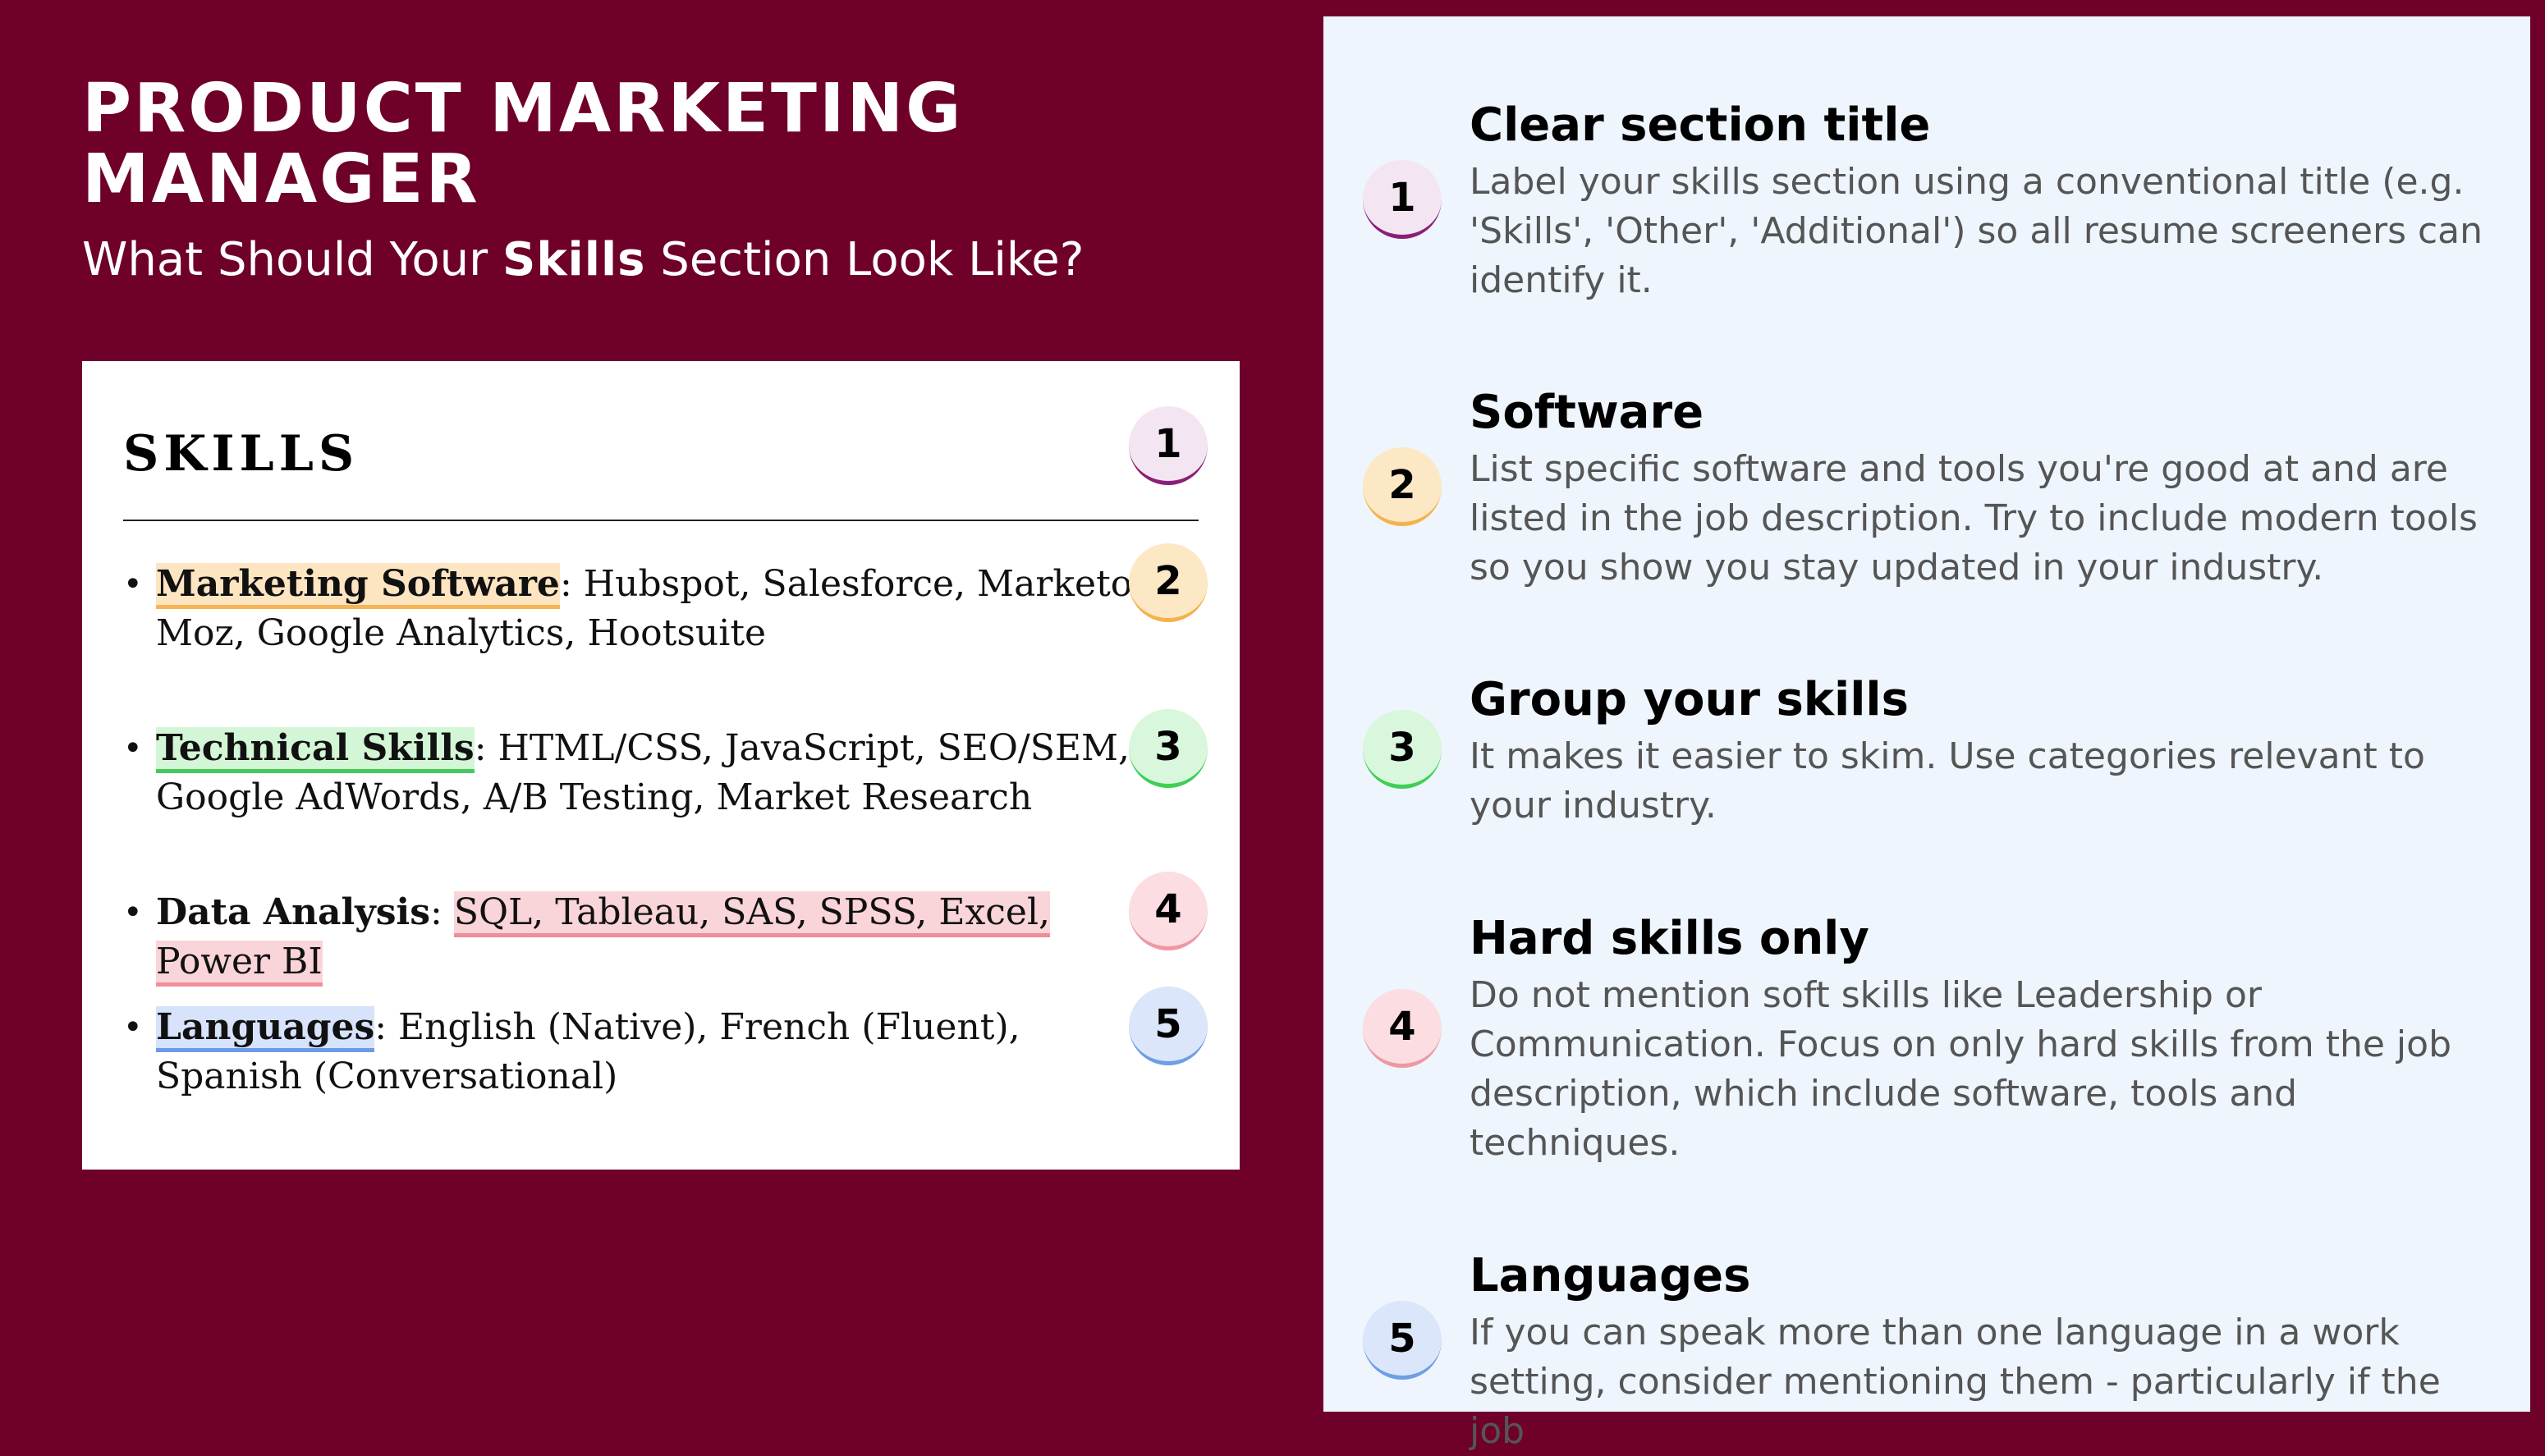  Describe the element at coordinates (1168, 748) in the screenshot. I see `badge-3: 3` at that location.